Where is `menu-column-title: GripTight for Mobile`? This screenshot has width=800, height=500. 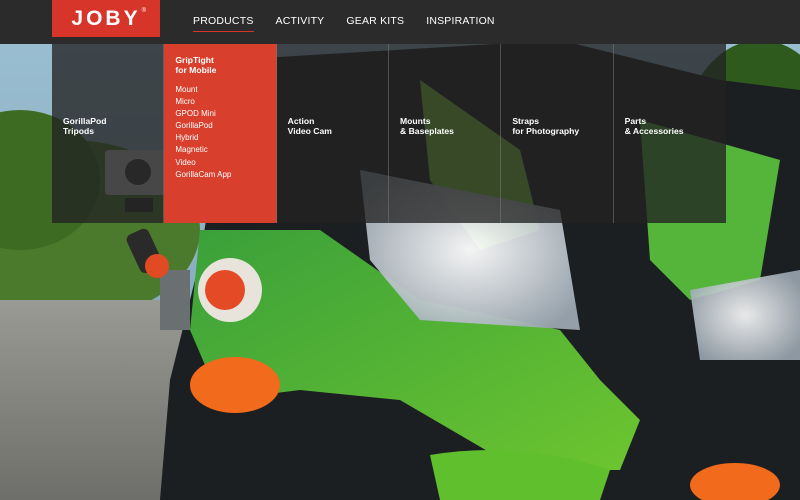
menu-column-title: GripTight for Mobile is located at coordinates (195, 65).